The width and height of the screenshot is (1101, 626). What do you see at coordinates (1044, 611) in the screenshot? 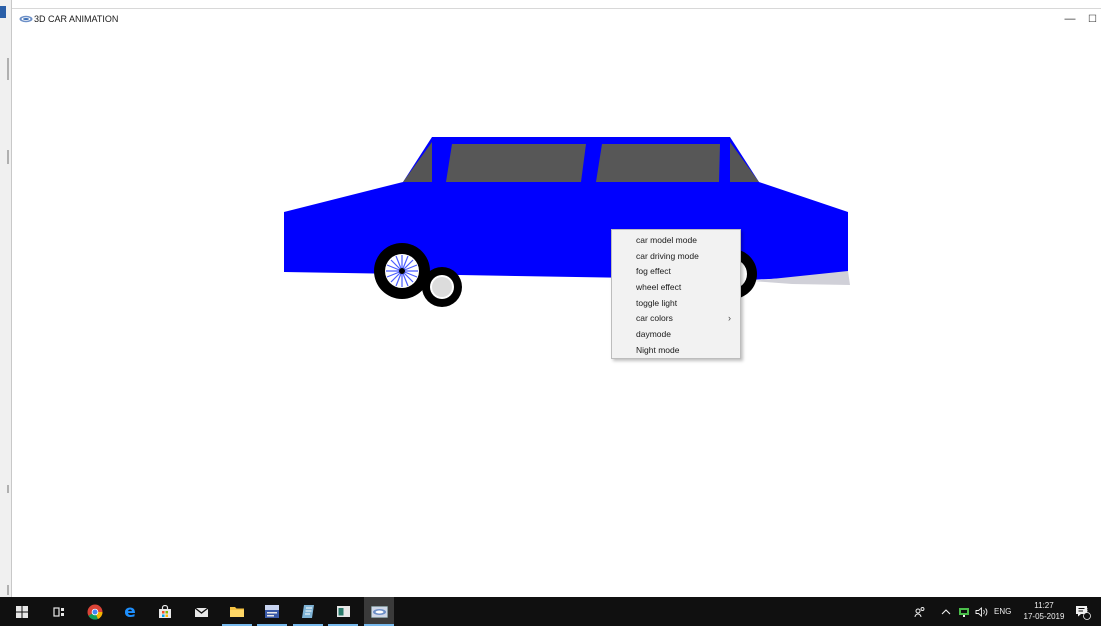
I see `clock: 11:27 17-05-2019` at bounding box center [1044, 611].